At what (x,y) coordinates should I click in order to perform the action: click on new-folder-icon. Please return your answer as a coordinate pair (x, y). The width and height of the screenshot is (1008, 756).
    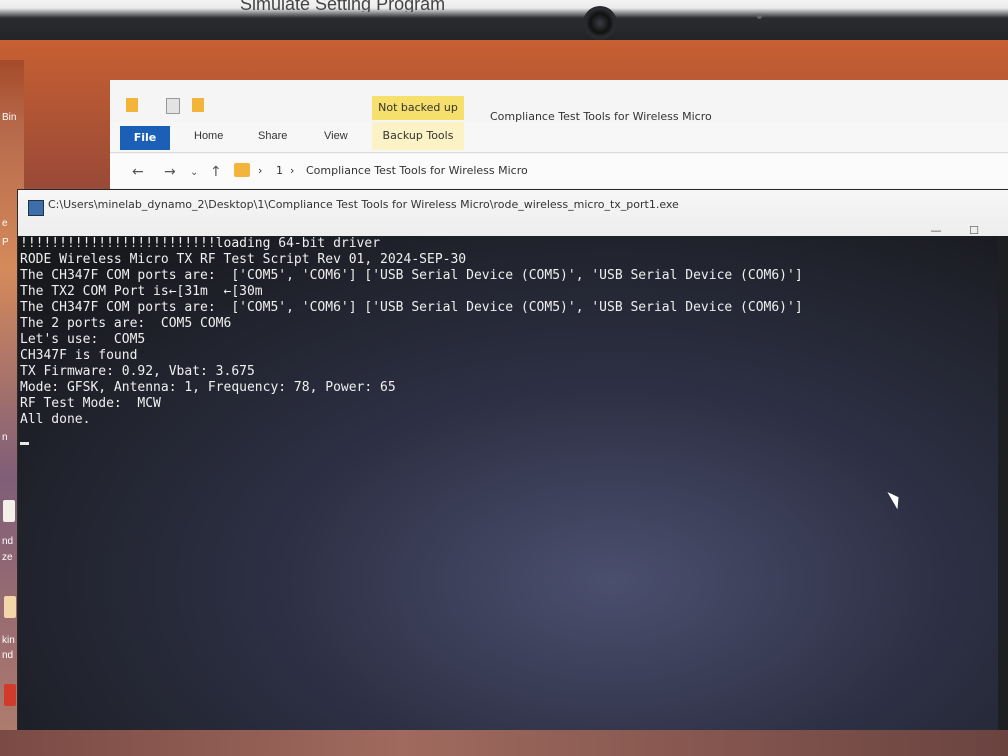
    Looking at the image, I should click on (198, 105).